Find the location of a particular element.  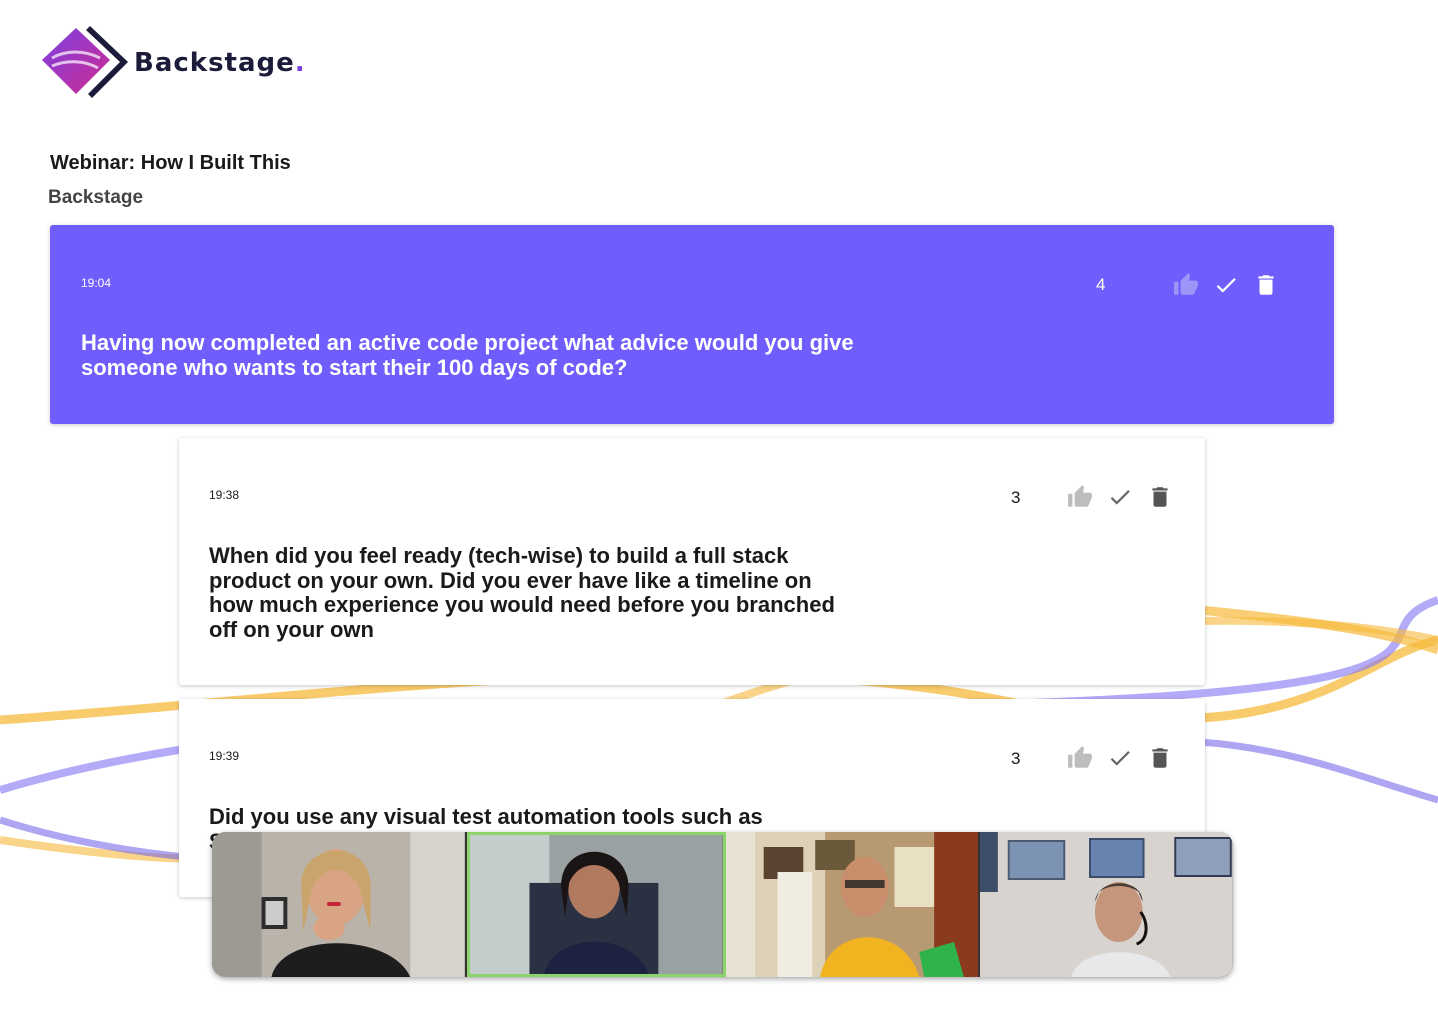

backstage-logo-icon is located at coordinates (85, 62).